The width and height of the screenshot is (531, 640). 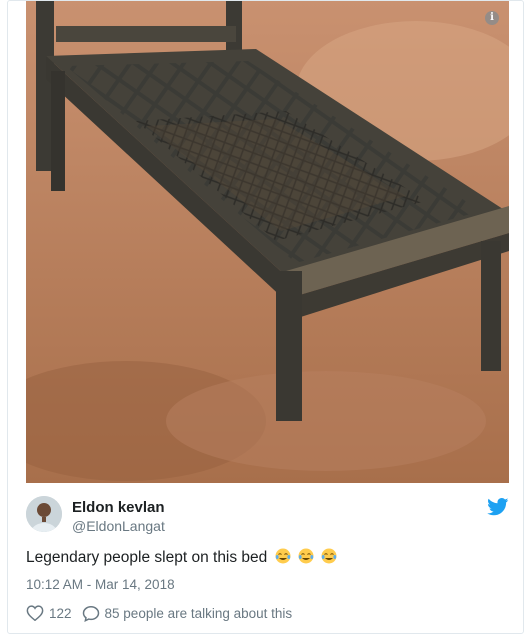 I want to click on tweet-timestamp: 10:12 AM - Mar 14, 2018, so click(x=100, y=584).